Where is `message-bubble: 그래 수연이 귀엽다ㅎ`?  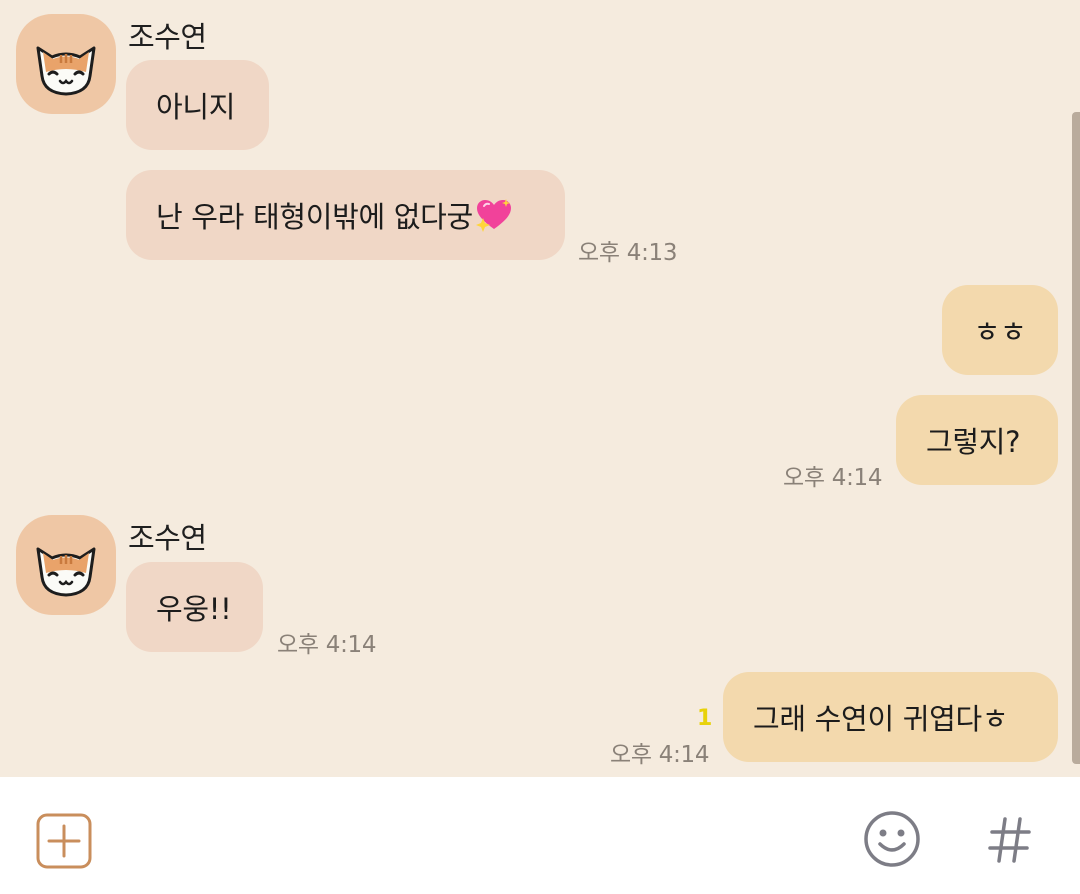
message-bubble: 그래 수연이 귀엽다ㅎ is located at coordinates (890, 717).